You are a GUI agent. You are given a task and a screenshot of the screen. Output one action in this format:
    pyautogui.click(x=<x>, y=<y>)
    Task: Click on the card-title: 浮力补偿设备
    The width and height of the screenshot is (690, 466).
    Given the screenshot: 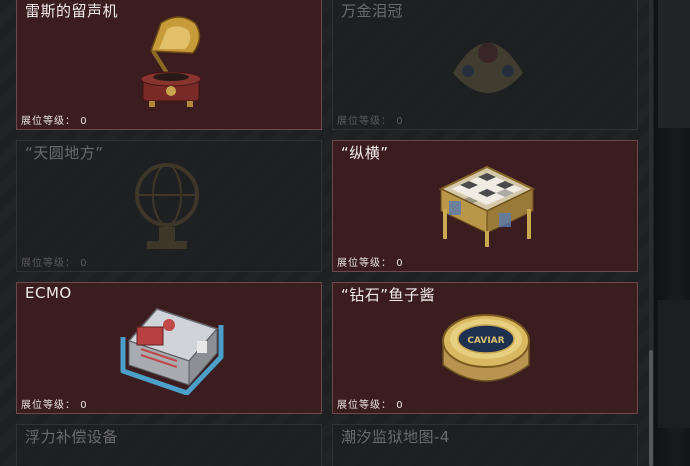 What is the action you would take?
    pyautogui.click(x=72, y=437)
    